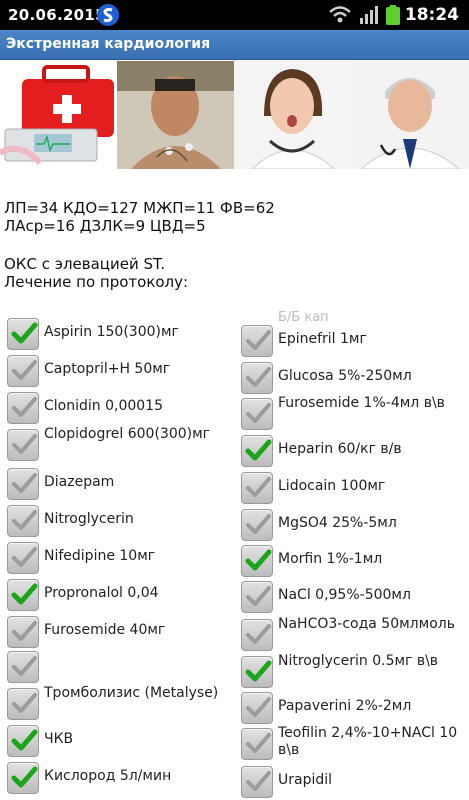 This screenshot has height=800, width=469. Describe the element at coordinates (122, 703) in the screenshot. I see `checklist-item: Тромболизис (Metalyse)` at that location.